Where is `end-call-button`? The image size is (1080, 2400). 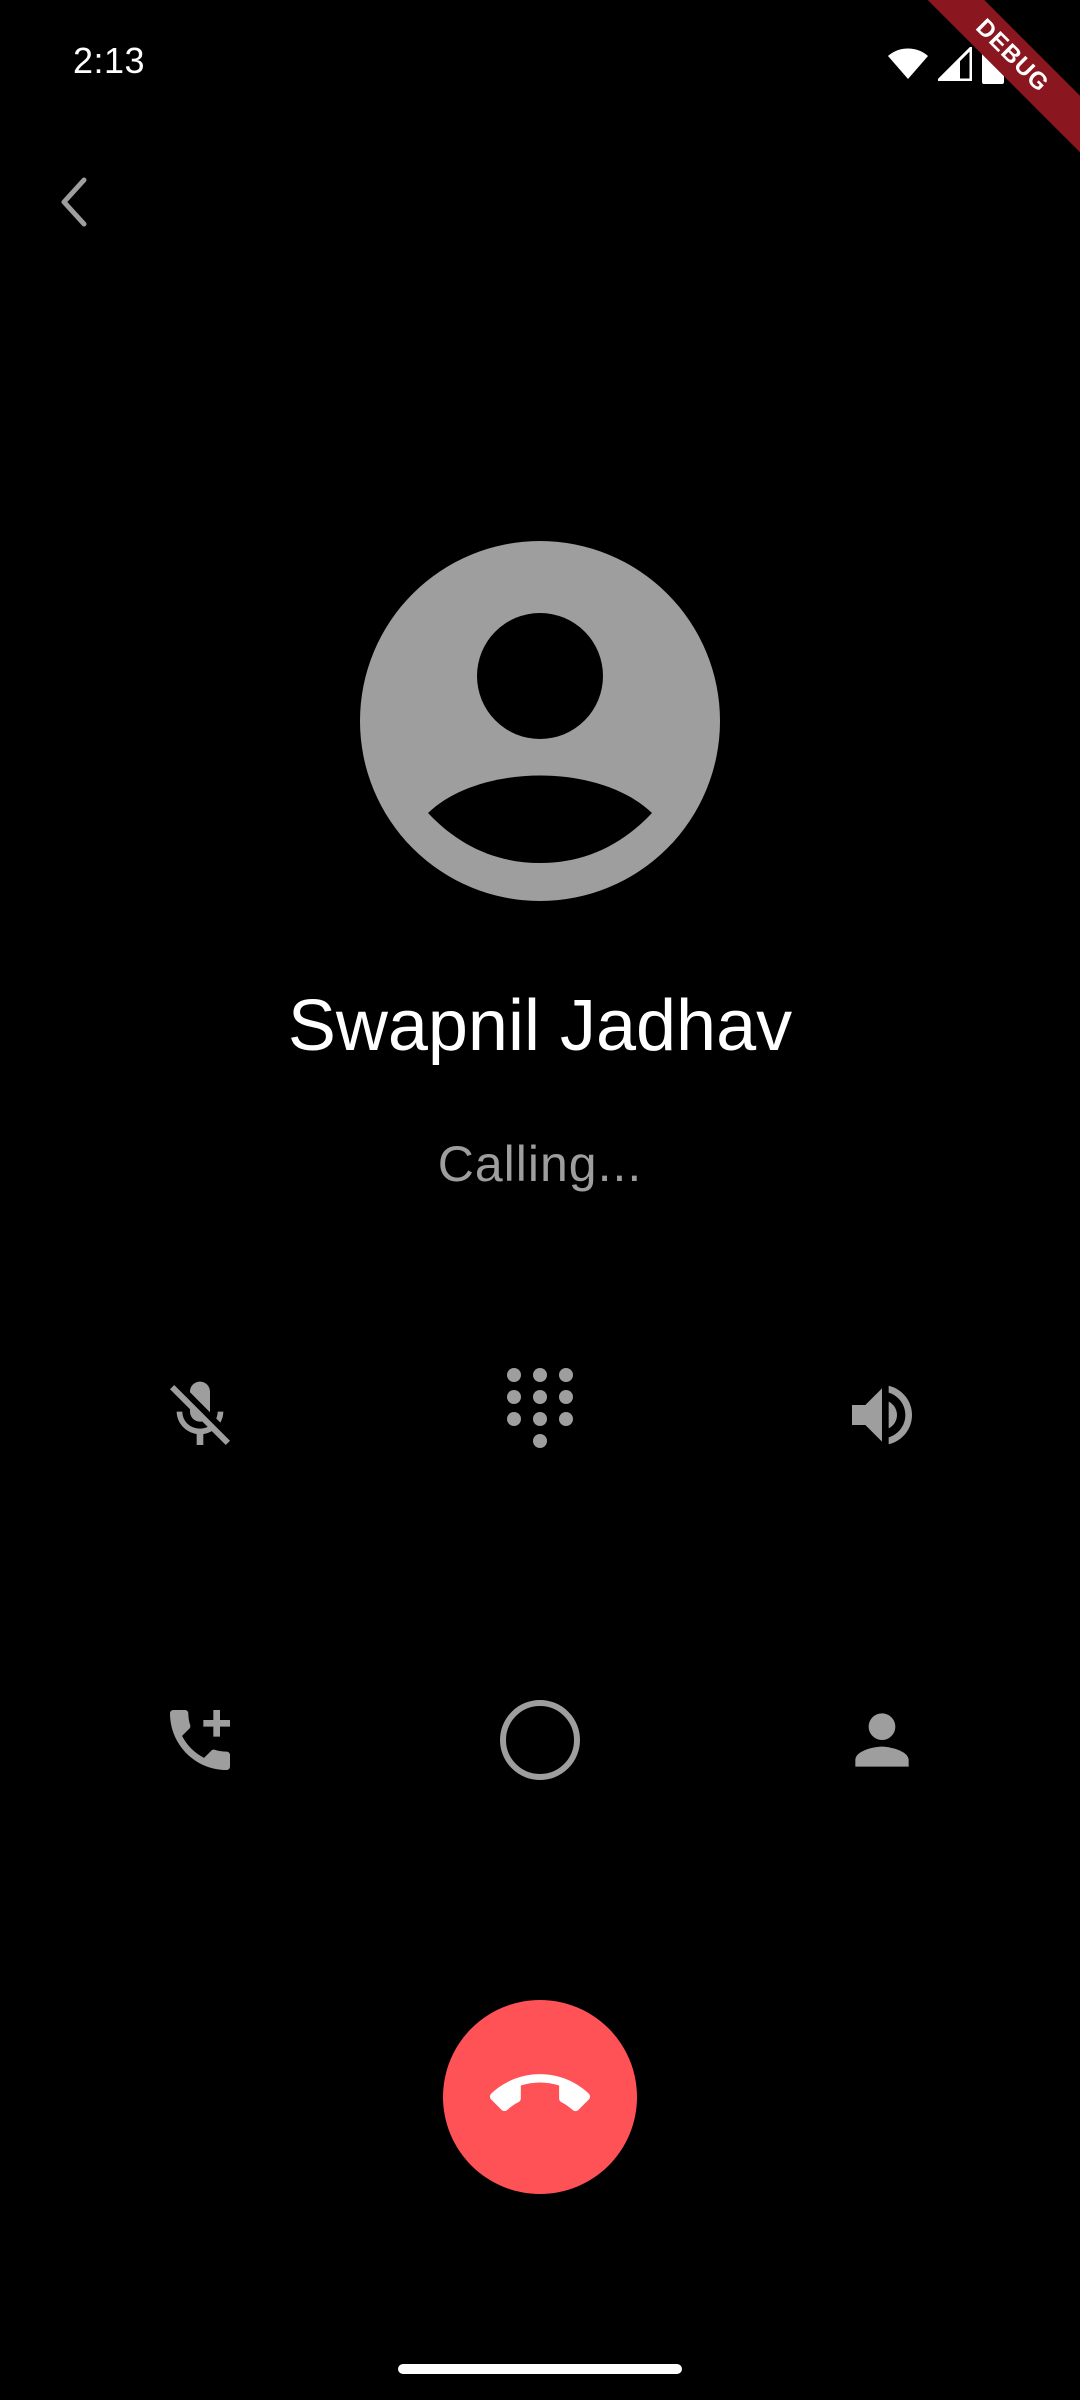 end-call-button is located at coordinates (540, 2097).